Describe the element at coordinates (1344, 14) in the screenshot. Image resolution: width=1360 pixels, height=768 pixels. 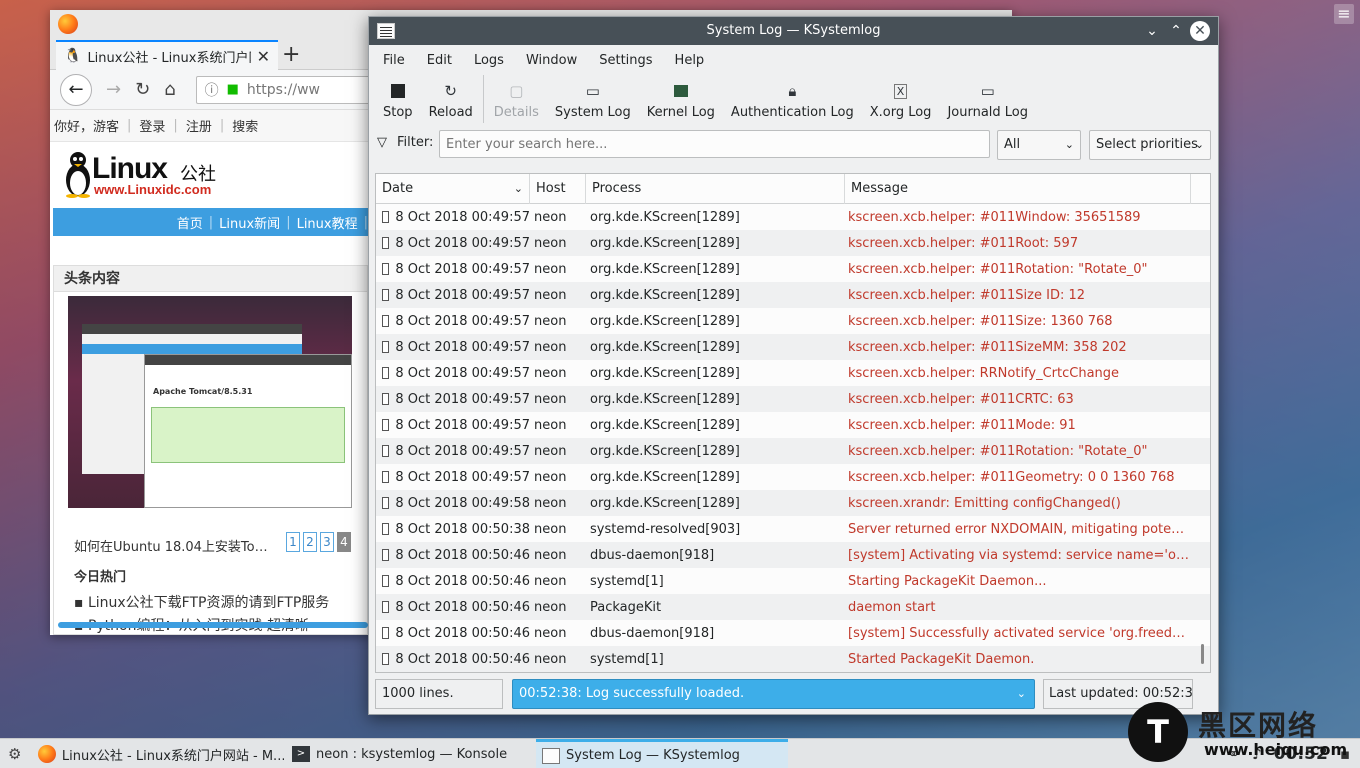
I see `hamburger-icon: ≡` at that location.